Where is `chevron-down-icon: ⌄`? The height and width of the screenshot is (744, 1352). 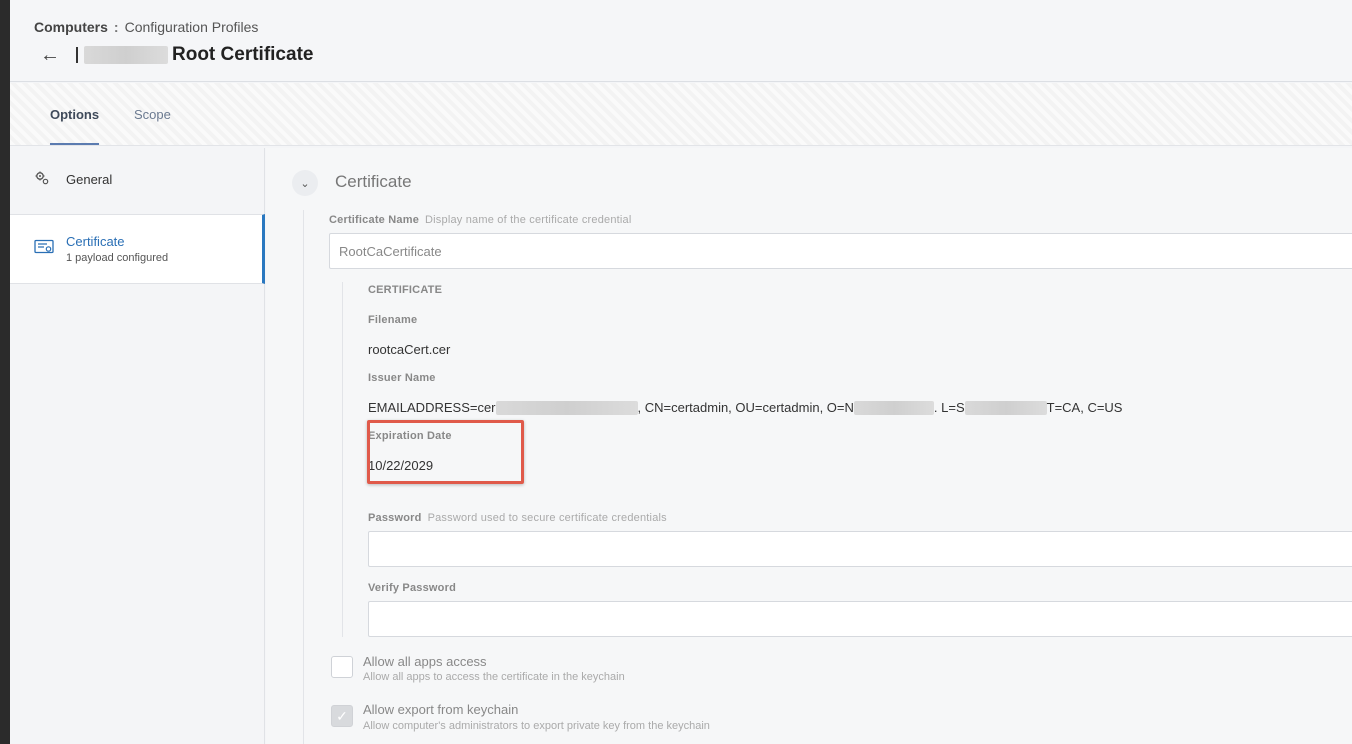 chevron-down-icon: ⌄ is located at coordinates (305, 183).